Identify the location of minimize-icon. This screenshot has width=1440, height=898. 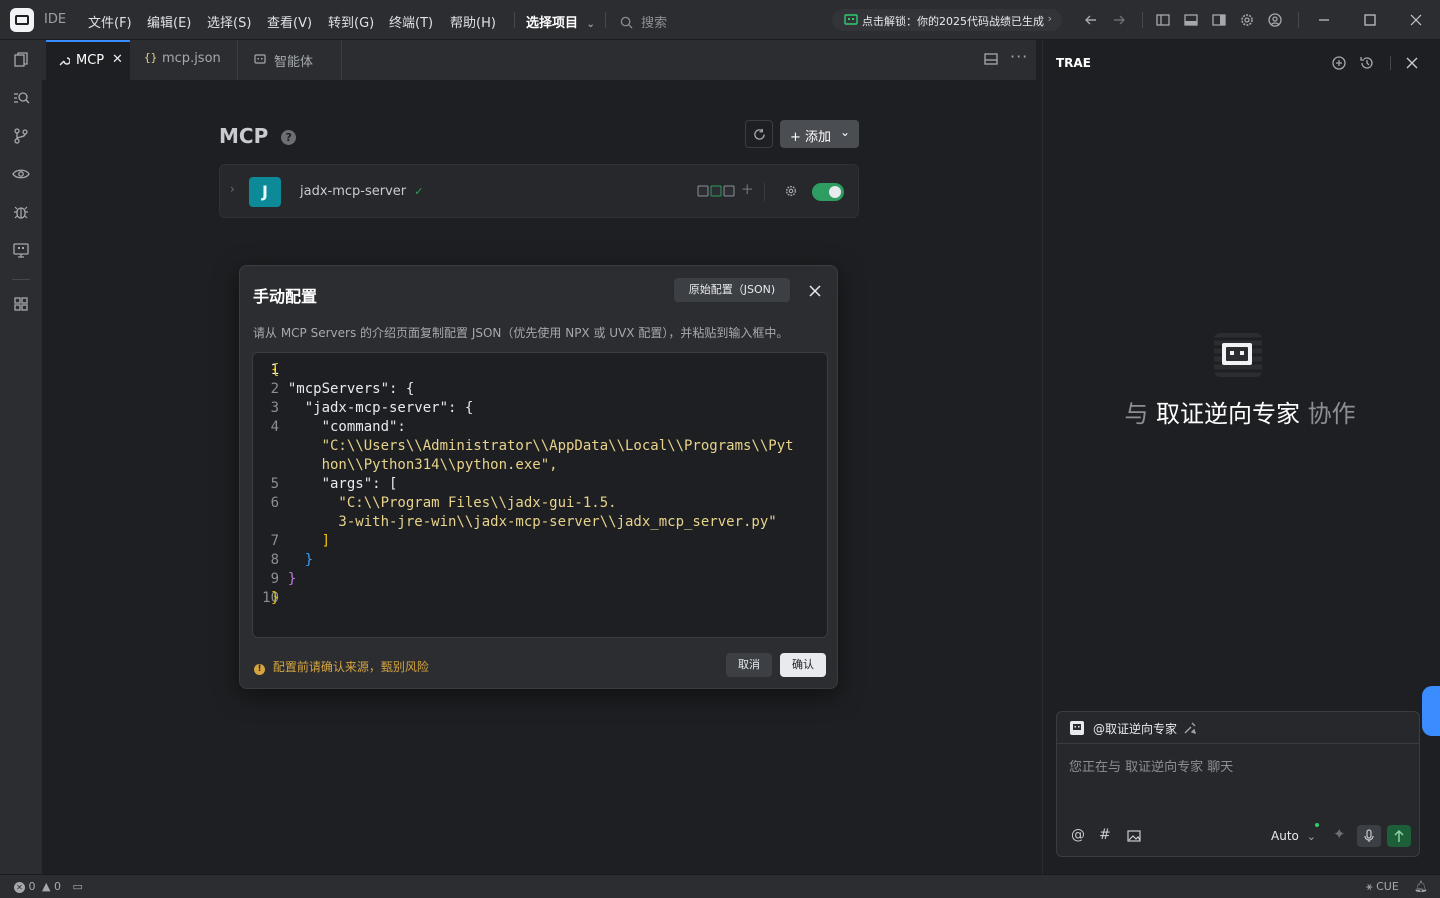
(1324, 20).